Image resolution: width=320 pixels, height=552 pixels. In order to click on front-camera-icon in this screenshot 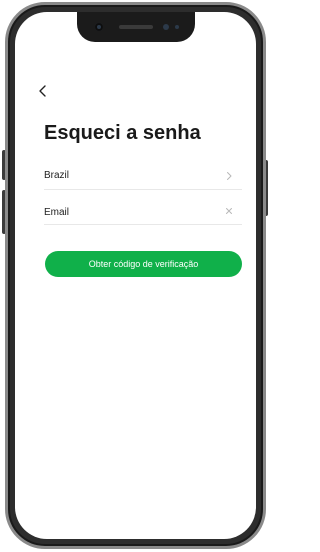, I will do `click(98, 27)`.